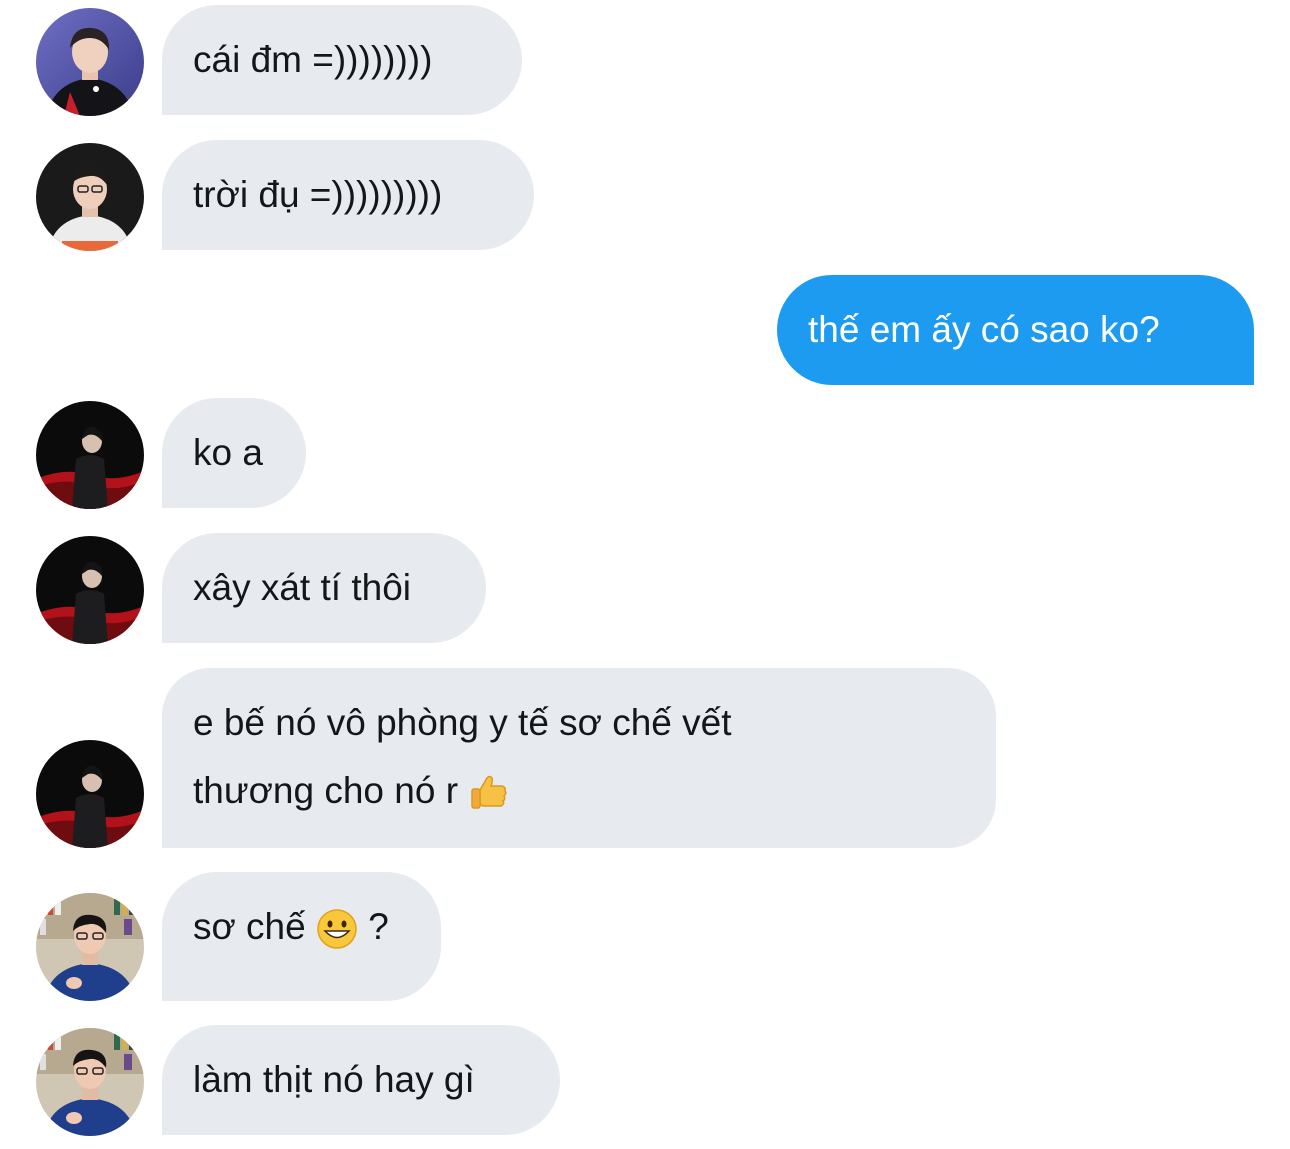 The height and width of the screenshot is (1149, 1290). I want to click on message-text-line-with-emoji: thương cho nó r, so click(579, 791).